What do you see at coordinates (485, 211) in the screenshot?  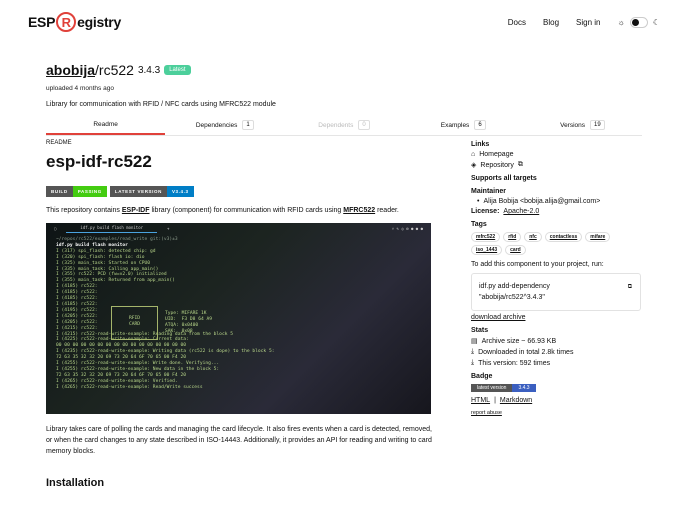 I see `license-label: License:` at bounding box center [485, 211].